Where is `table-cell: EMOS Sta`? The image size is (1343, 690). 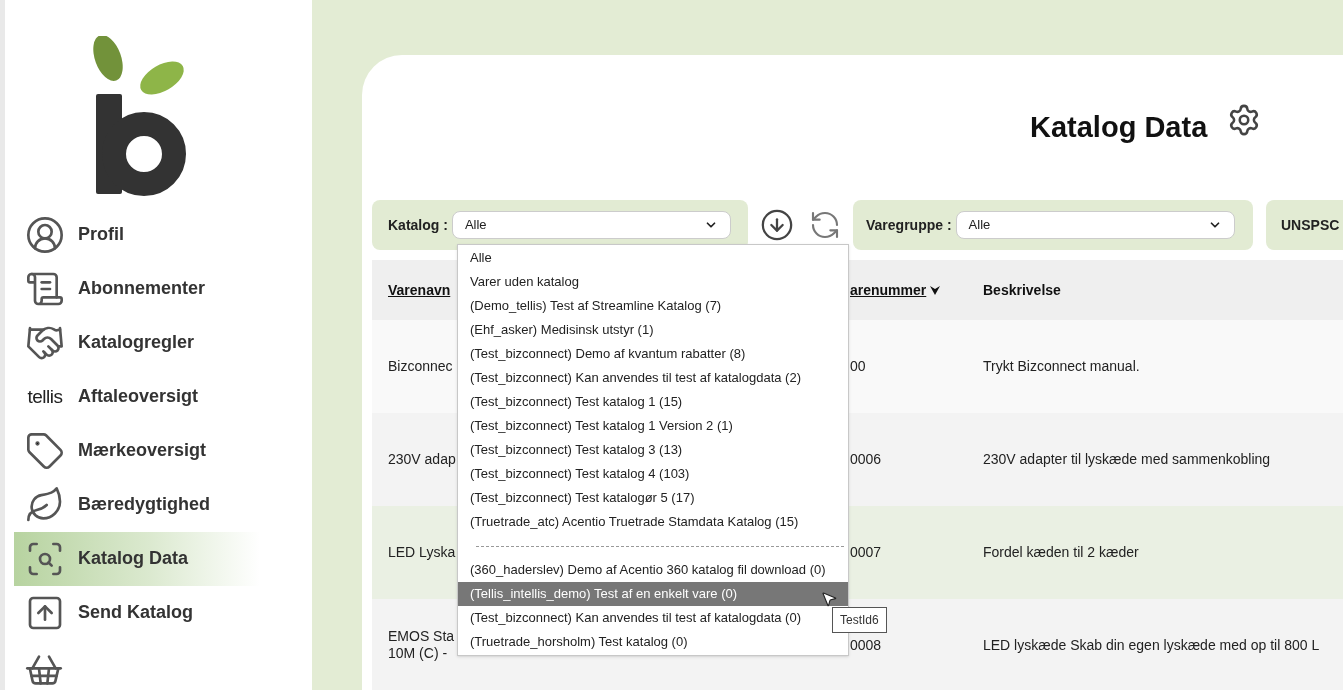 table-cell: EMOS Sta is located at coordinates (421, 636).